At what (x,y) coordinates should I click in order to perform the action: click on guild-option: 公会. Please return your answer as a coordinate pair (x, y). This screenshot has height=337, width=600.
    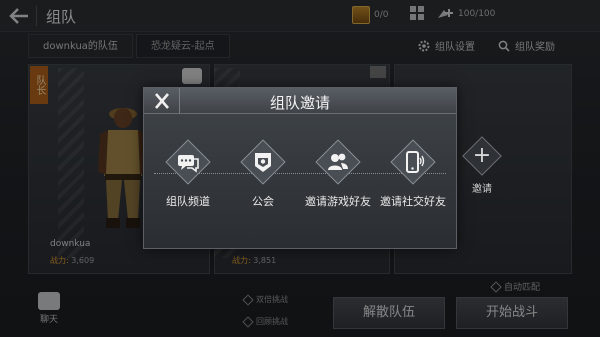
    Looking at the image, I should click on (263, 174).